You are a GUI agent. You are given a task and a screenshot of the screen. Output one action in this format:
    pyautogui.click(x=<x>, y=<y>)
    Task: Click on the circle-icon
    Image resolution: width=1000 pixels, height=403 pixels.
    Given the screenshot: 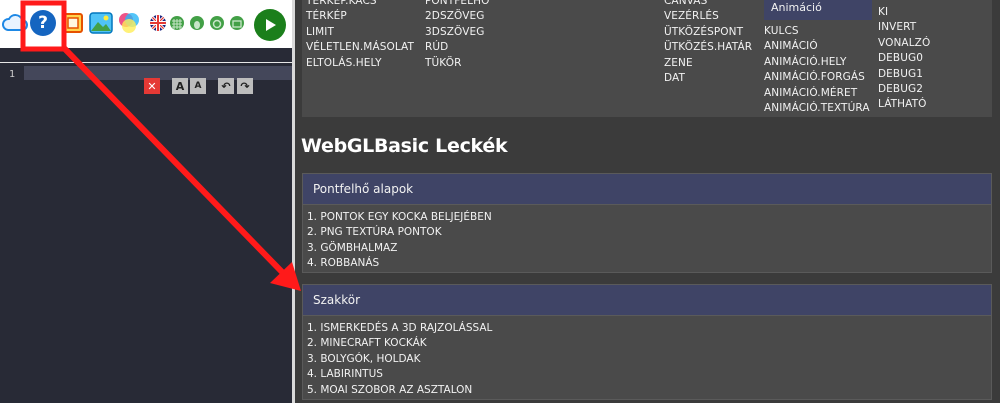 What is the action you would take?
    pyautogui.click(x=217, y=23)
    